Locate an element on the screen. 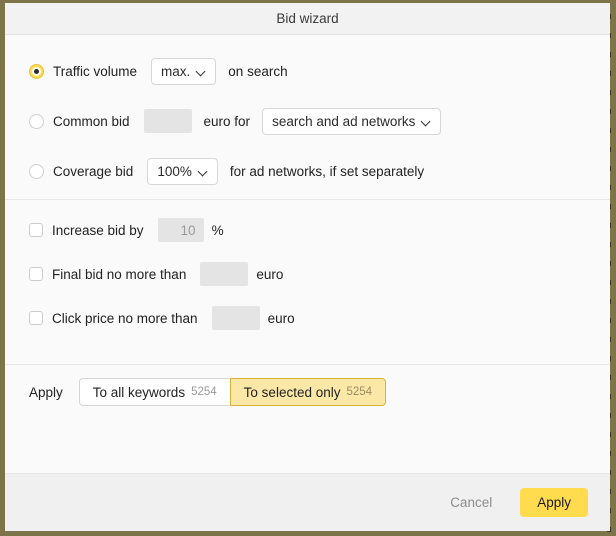  input-increase-bid: 10 is located at coordinates (180, 230).